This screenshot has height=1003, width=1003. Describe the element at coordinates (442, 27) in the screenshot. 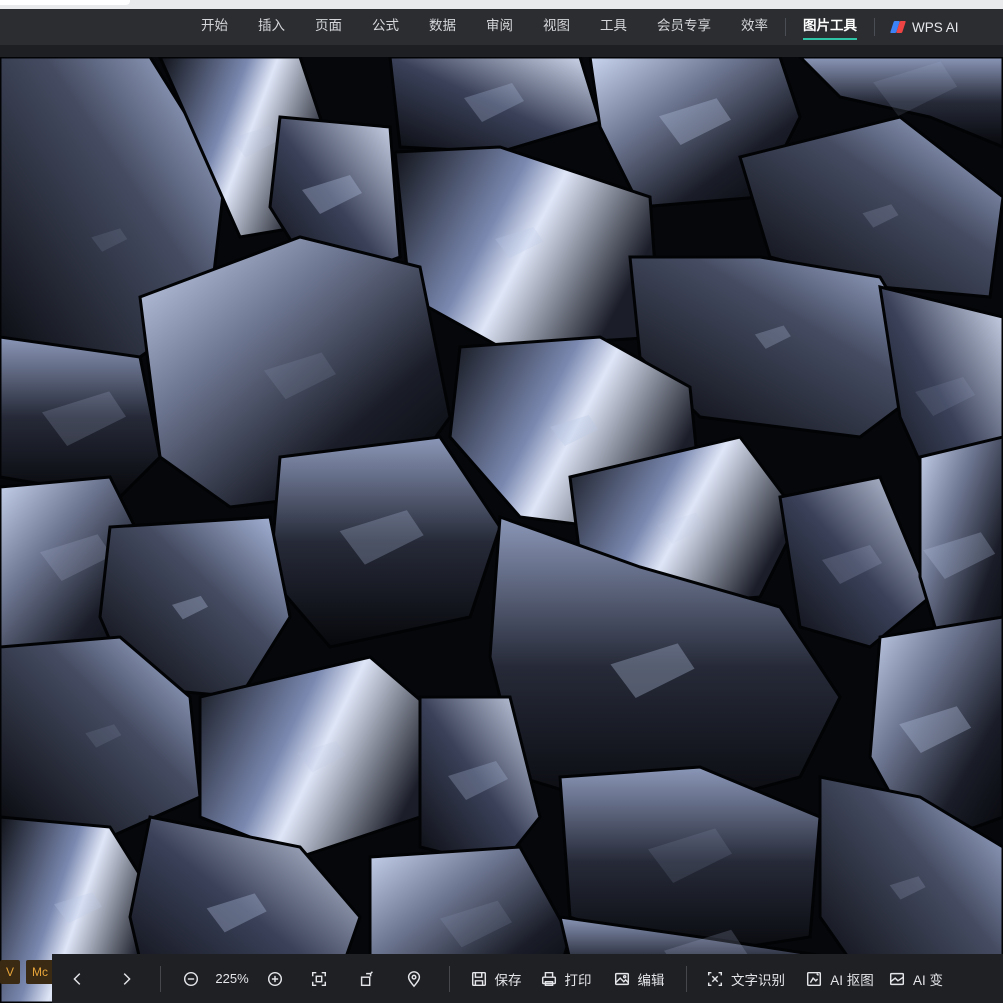

I see `tab-data: 数据` at that location.